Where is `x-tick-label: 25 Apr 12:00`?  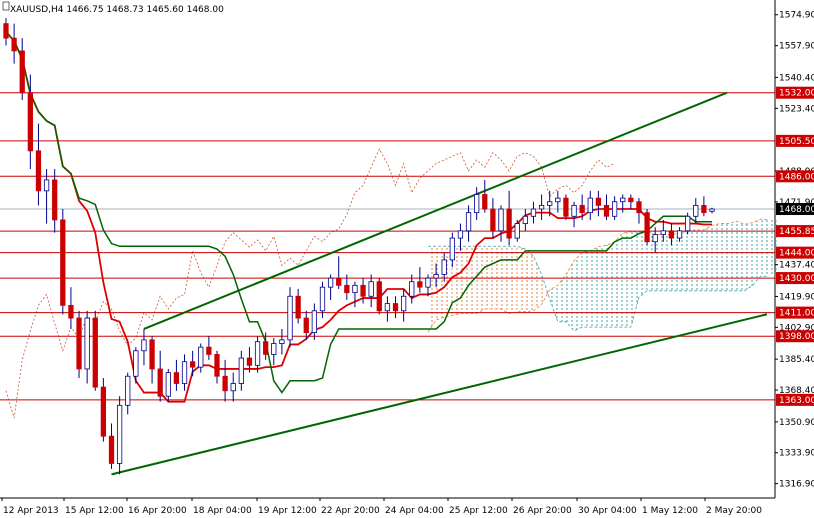
x-tick-label: 25 Apr 12:00 is located at coordinates (478, 511).